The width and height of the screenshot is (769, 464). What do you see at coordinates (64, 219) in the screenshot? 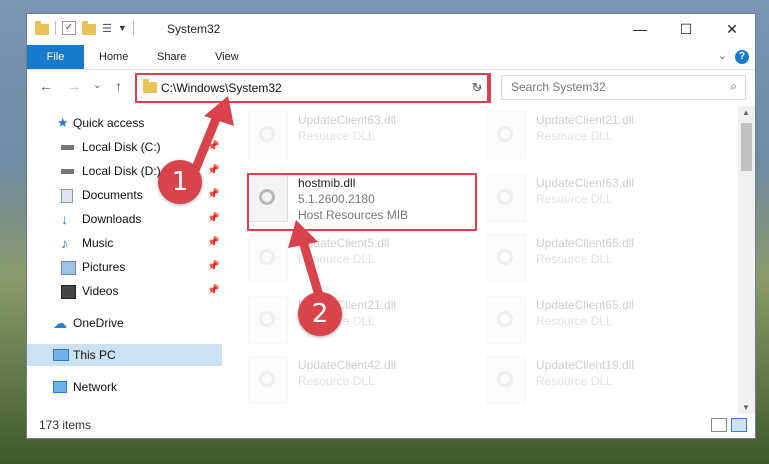
I see `download-icon: ↓` at bounding box center [64, 219].